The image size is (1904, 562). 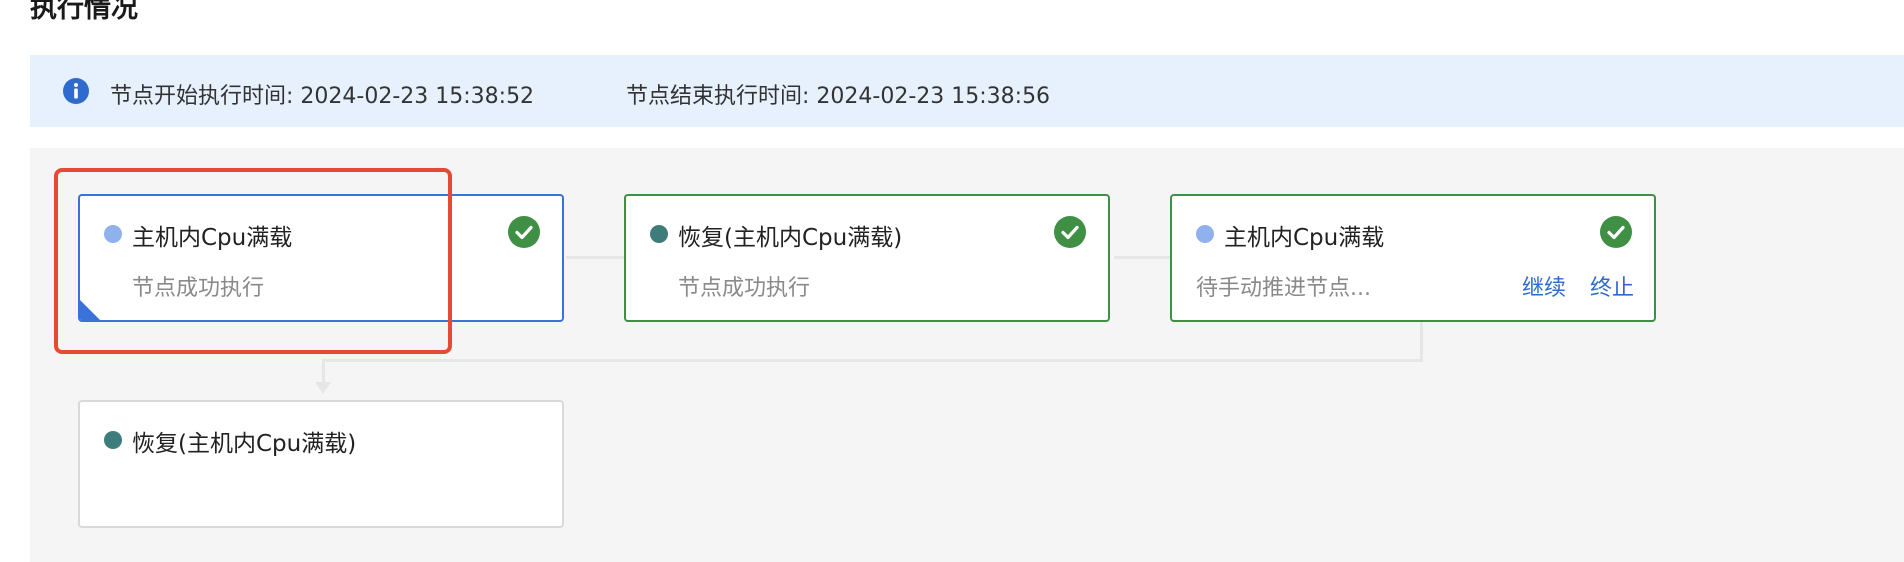 What do you see at coordinates (1421, 341) in the screenshot?
I see `connector-return-vertical` at bounding box center [1421, 341].